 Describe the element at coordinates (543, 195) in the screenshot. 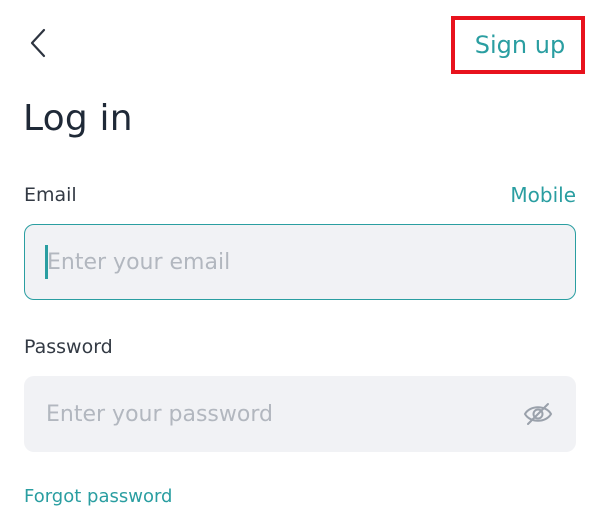

I see `mobile-login-toggle: Mobile` at that location.